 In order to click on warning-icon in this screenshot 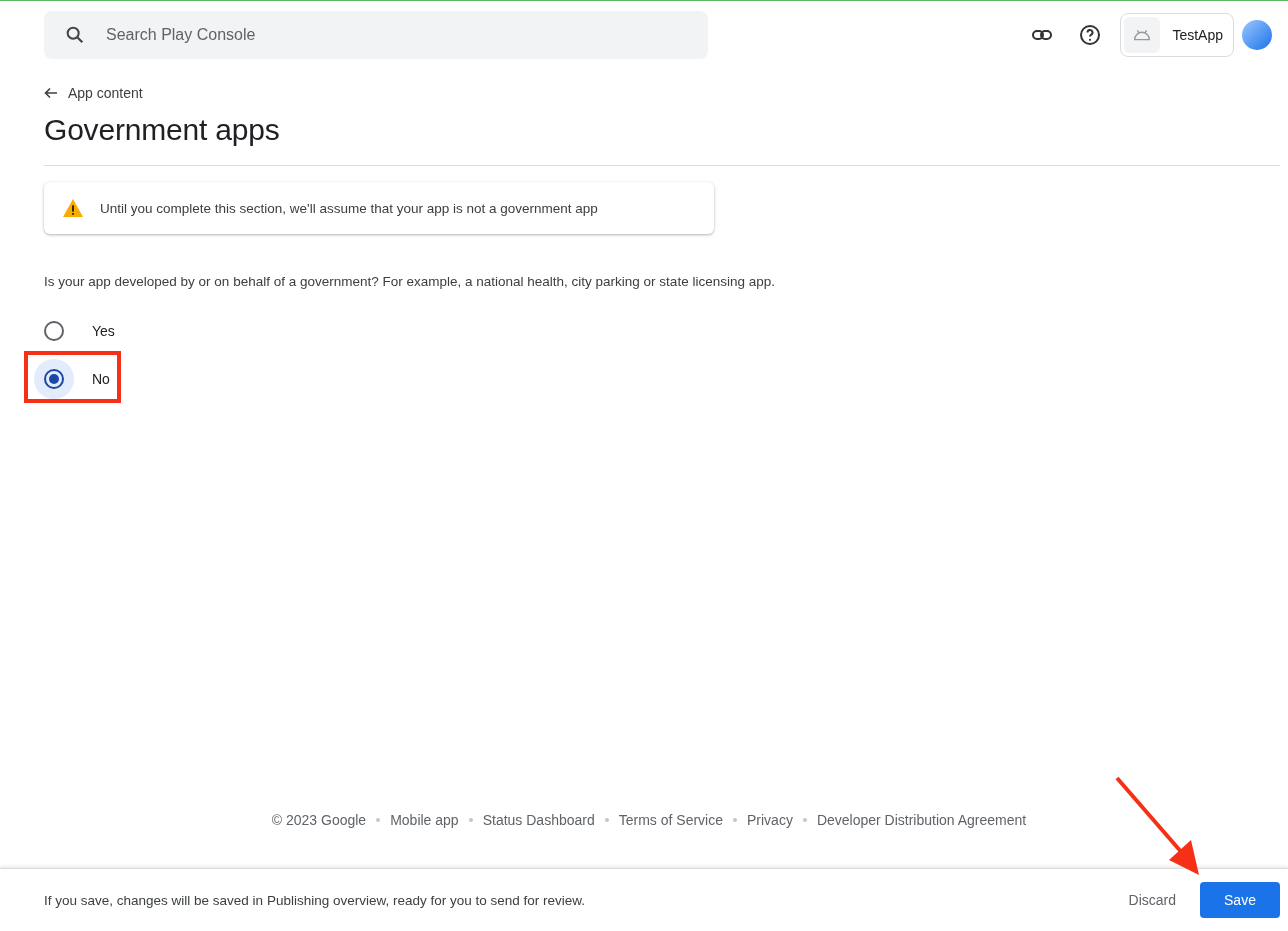, I will do `click(73, 208)`.